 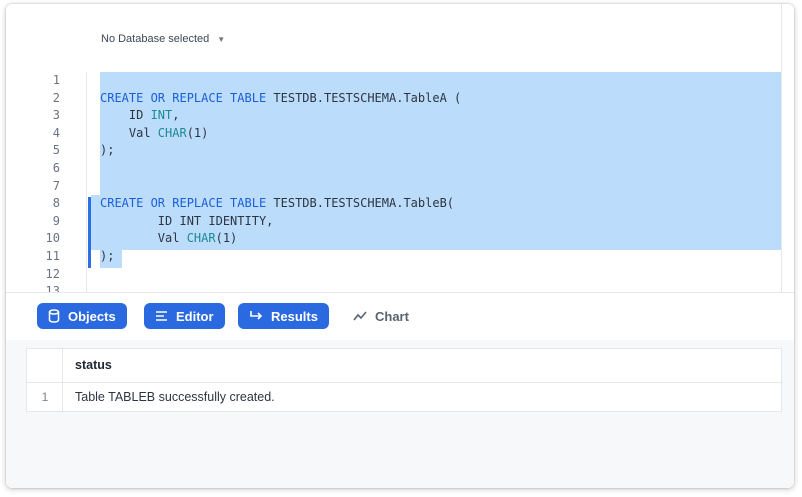 What do you see at coordinates (161, 316) in the screenshot?
I see `lines-icon` at bounding box center [161, 316].